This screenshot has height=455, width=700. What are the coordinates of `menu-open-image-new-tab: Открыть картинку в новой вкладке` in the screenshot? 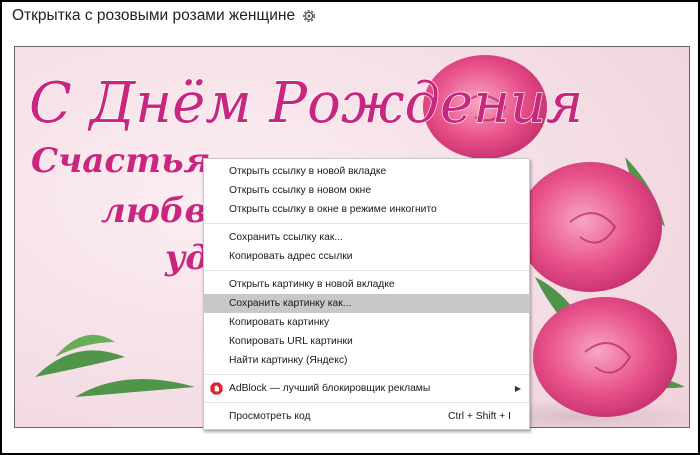 It's located at (366, 284).